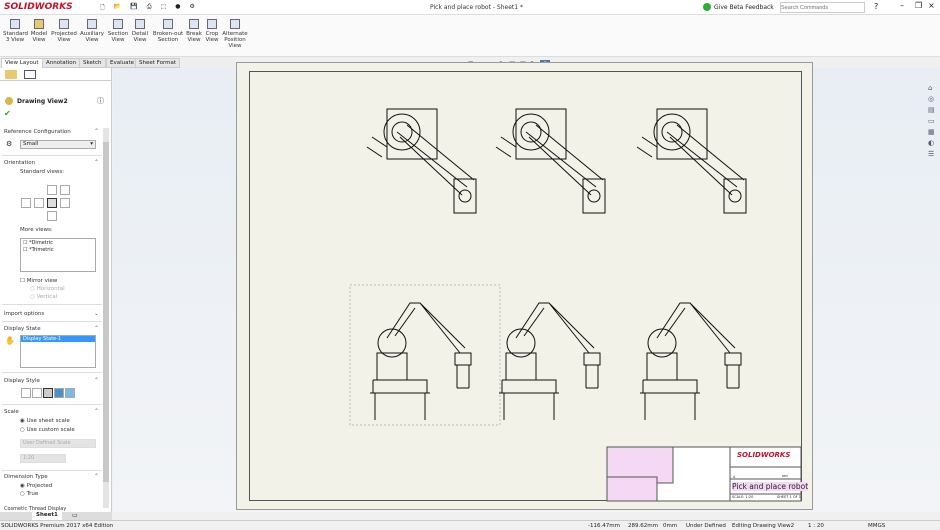 The height and width of the screenshot is (530, 940). I want to click on tab-sheet-format: Sheet Format, so click(158, 63).